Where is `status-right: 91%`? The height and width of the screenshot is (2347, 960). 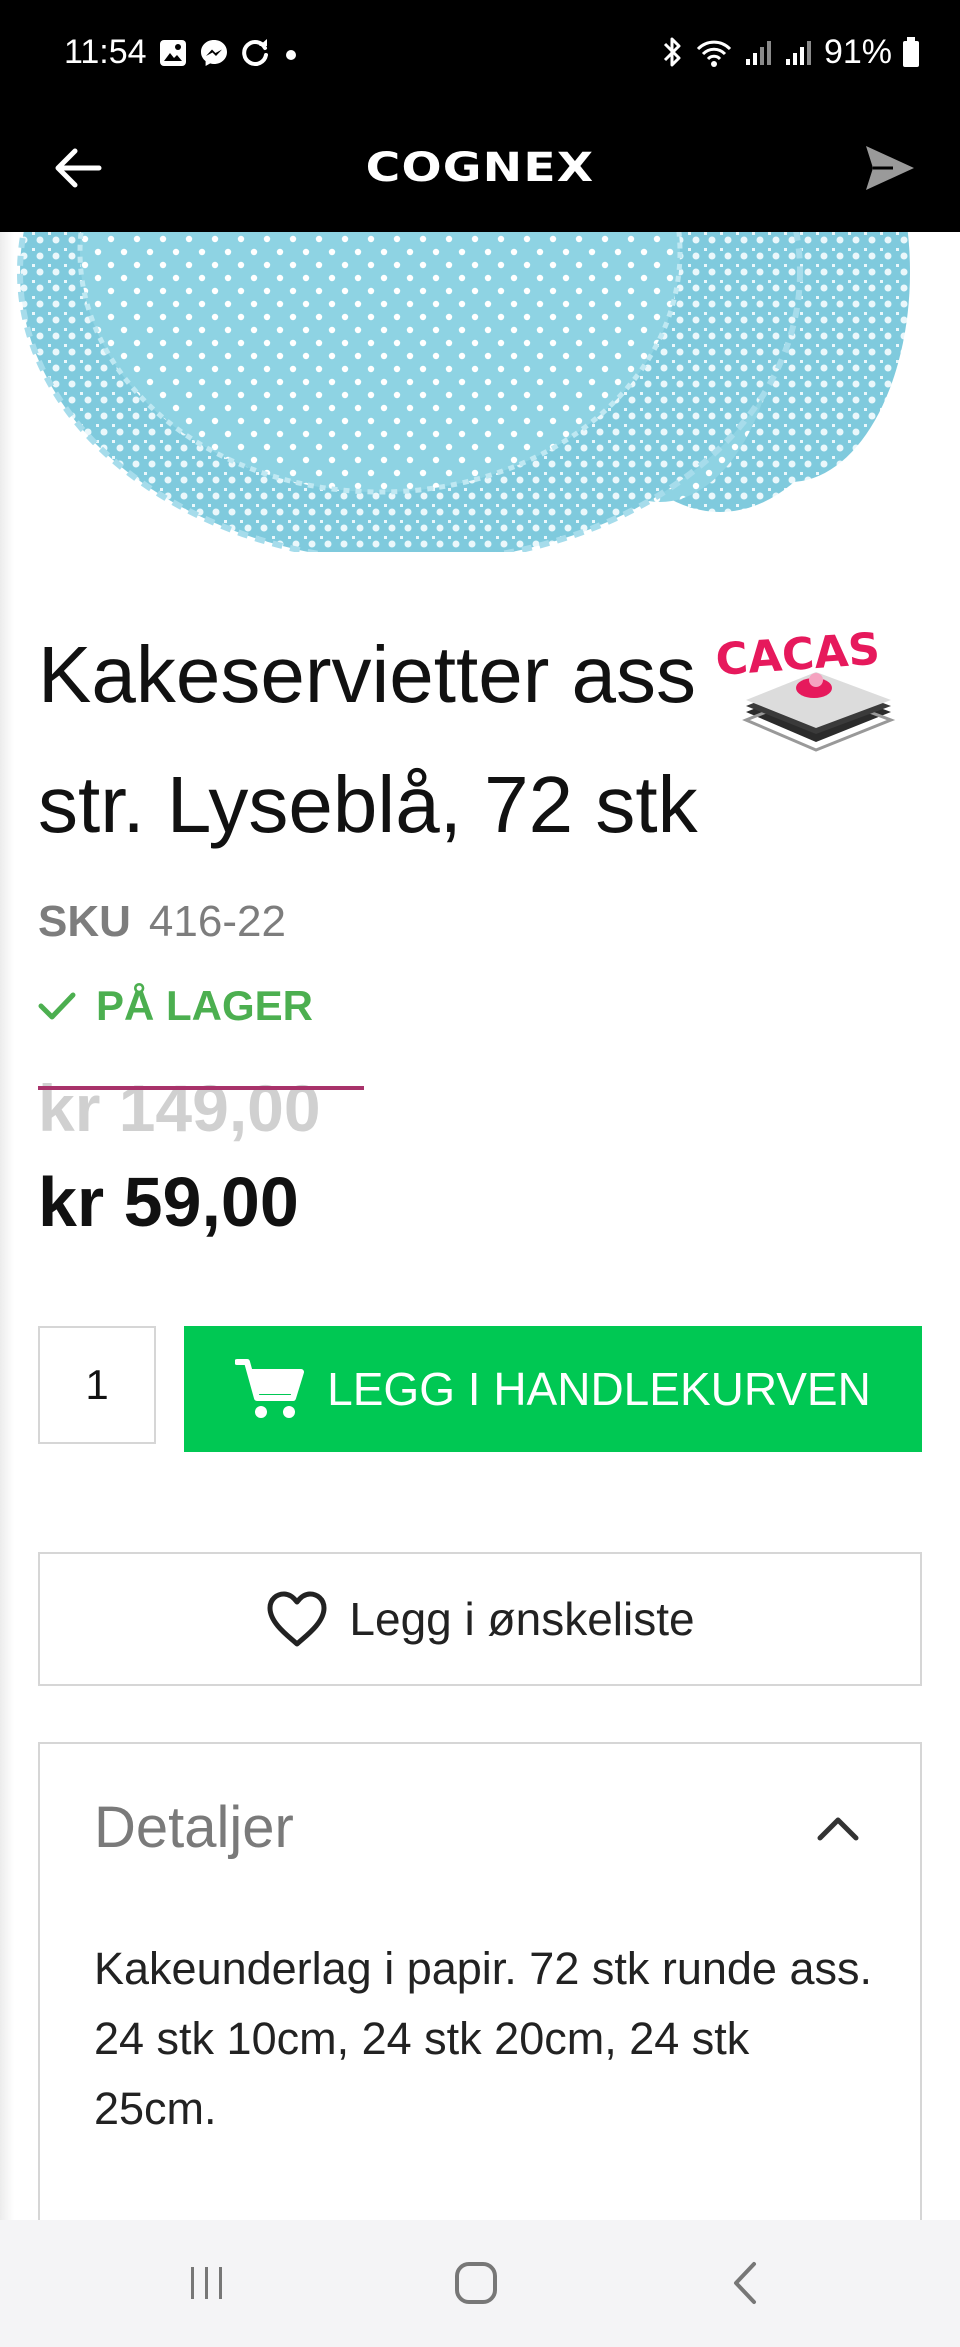
status-right: 91% is located at coordinates (790, 52).